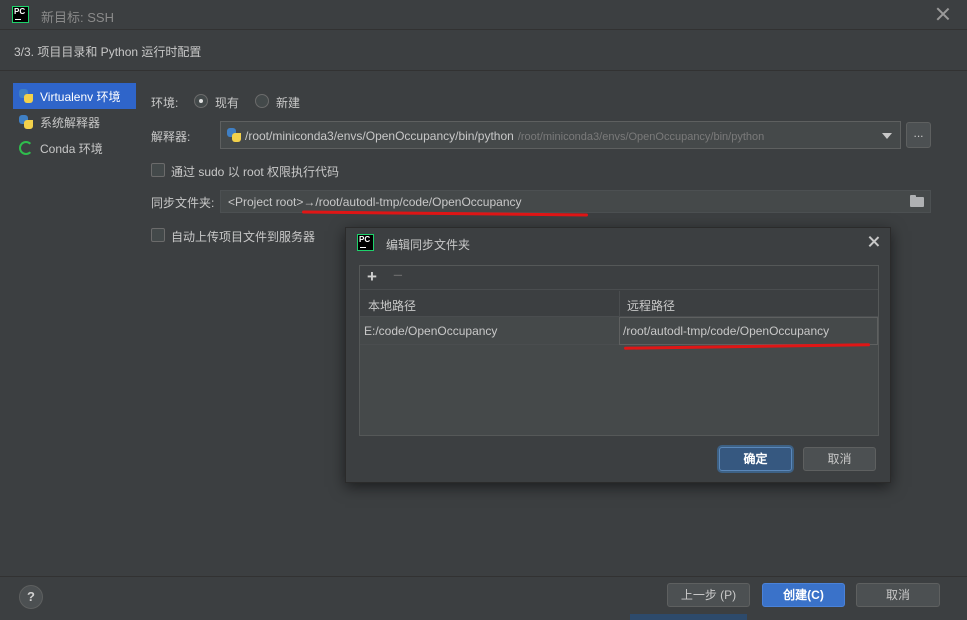 Image resolution: width=967 pixels, height=620 pixels. I want to click on sudo-label: 通过 sudo 以 root 权限执行代码, so click(255, 171).